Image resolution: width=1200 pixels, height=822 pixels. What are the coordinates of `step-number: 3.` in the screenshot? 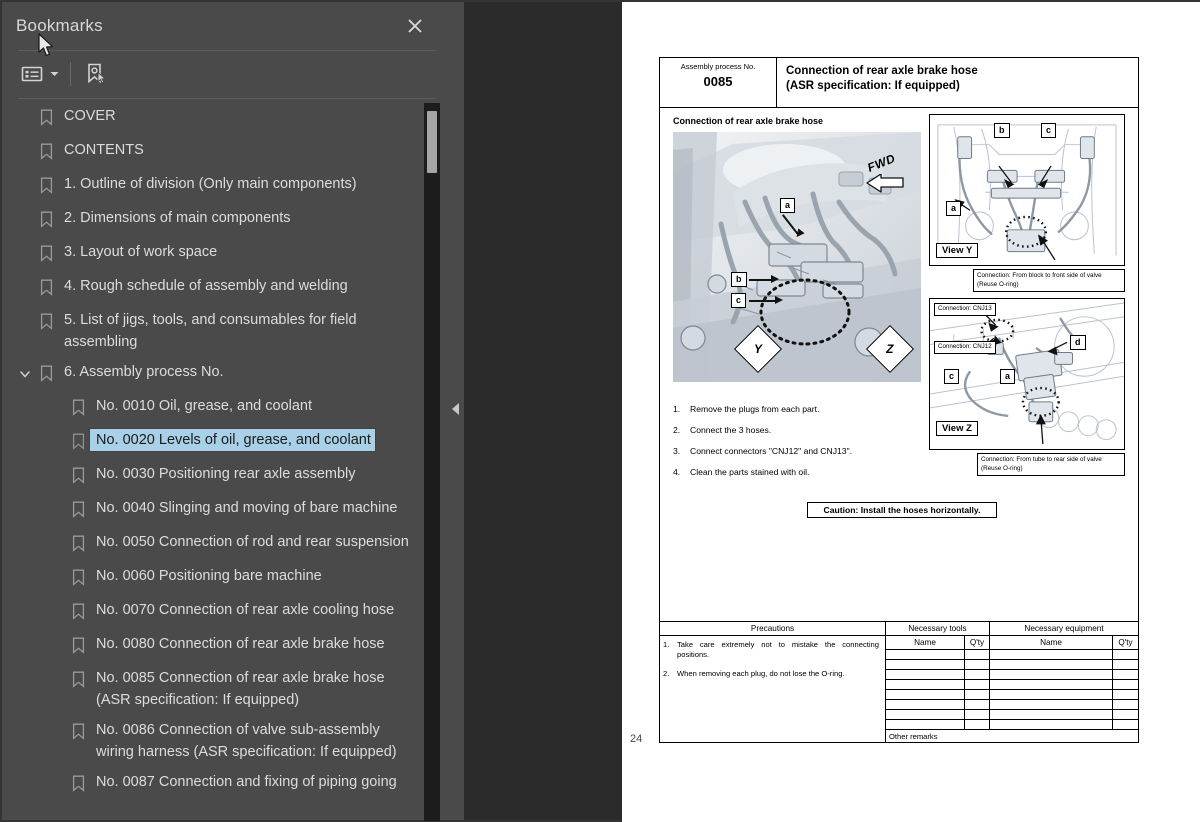 It's located at (677, 451).